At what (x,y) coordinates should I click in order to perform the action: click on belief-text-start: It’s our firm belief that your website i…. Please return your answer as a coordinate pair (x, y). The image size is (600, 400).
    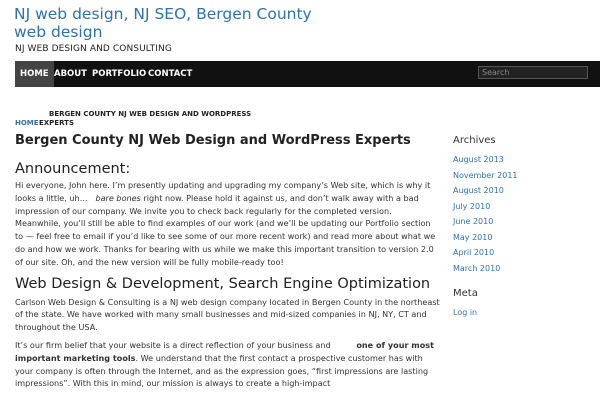
    Looking at the image, I should click on (173, 344).